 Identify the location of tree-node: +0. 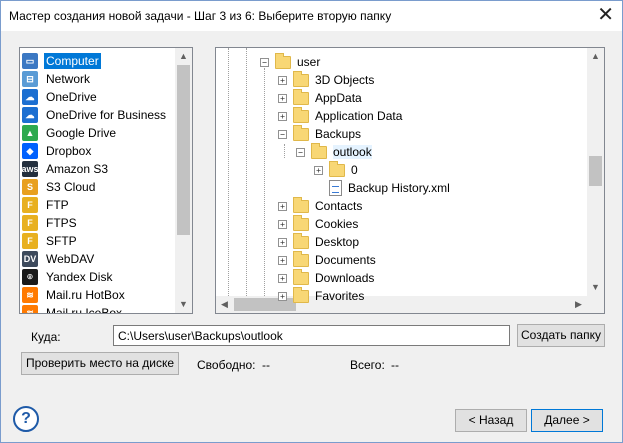
(336, 169).